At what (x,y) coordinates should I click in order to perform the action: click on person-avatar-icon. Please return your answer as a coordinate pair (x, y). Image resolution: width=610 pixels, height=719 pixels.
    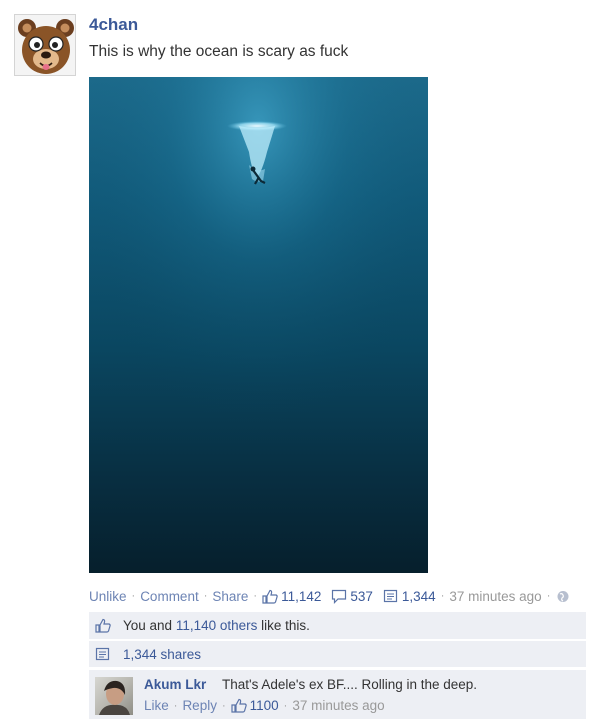
    Looking at the image, I should click on (114, 697).